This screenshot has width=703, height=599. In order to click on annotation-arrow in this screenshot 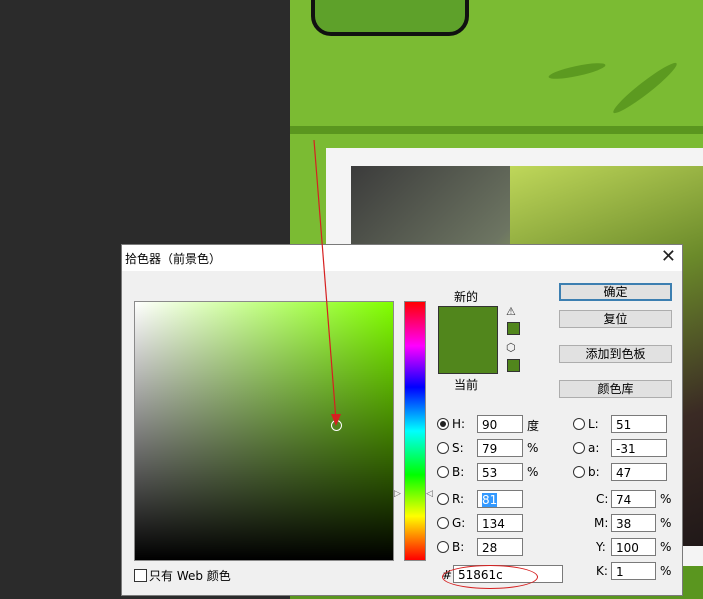, I will do `click(327, 282)`.